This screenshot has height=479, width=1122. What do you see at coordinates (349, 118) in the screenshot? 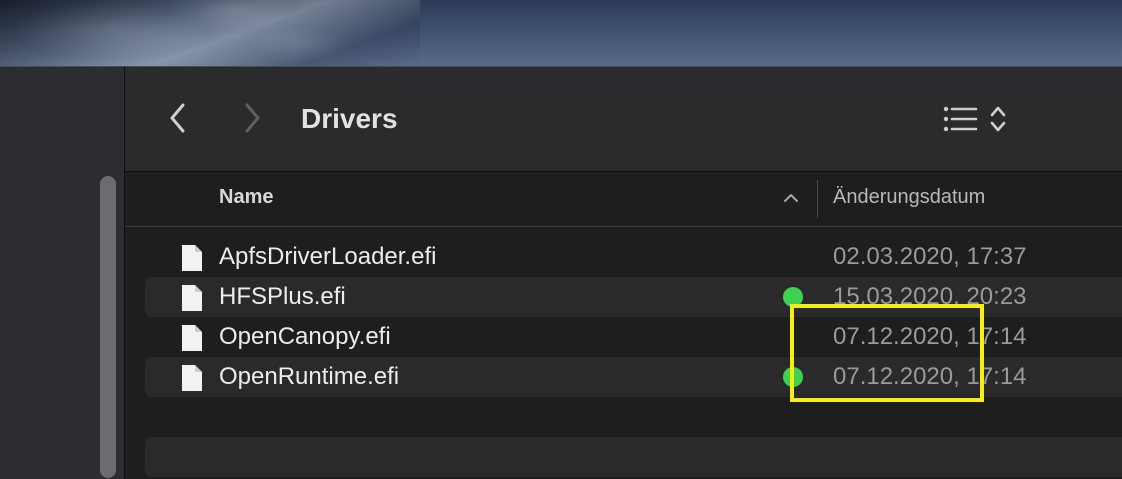
I see `window-title: Drivers` at bounding box center [349, 118].